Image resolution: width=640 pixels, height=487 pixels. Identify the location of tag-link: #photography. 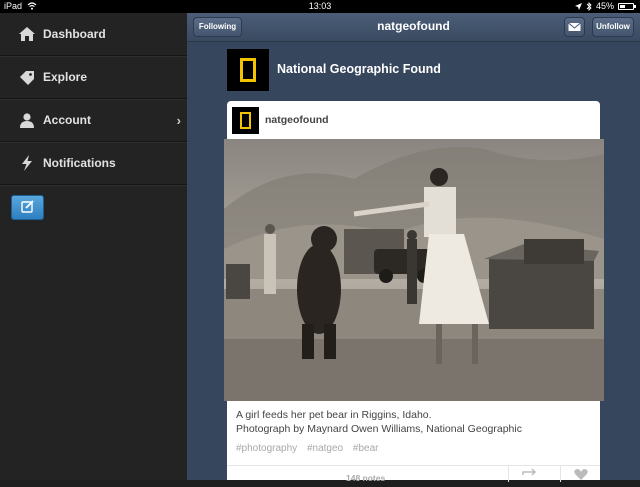
(266, 448).